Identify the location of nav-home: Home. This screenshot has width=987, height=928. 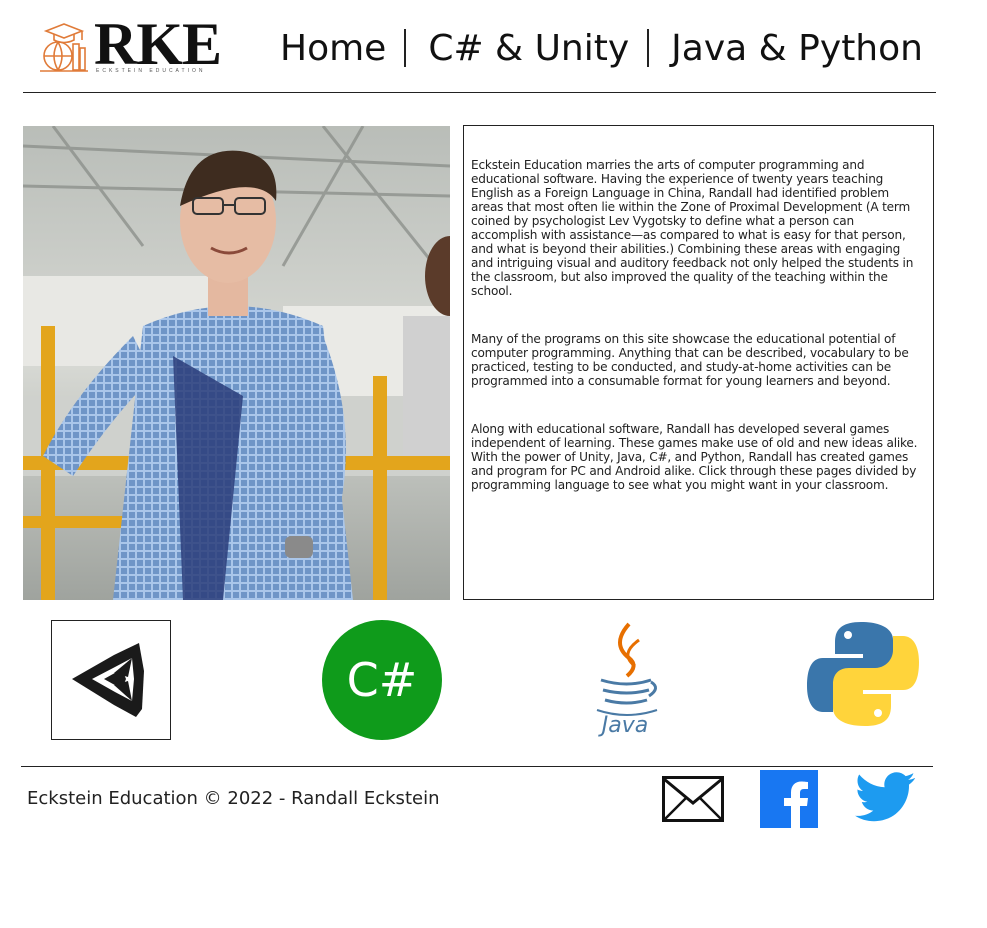
(333, 48).